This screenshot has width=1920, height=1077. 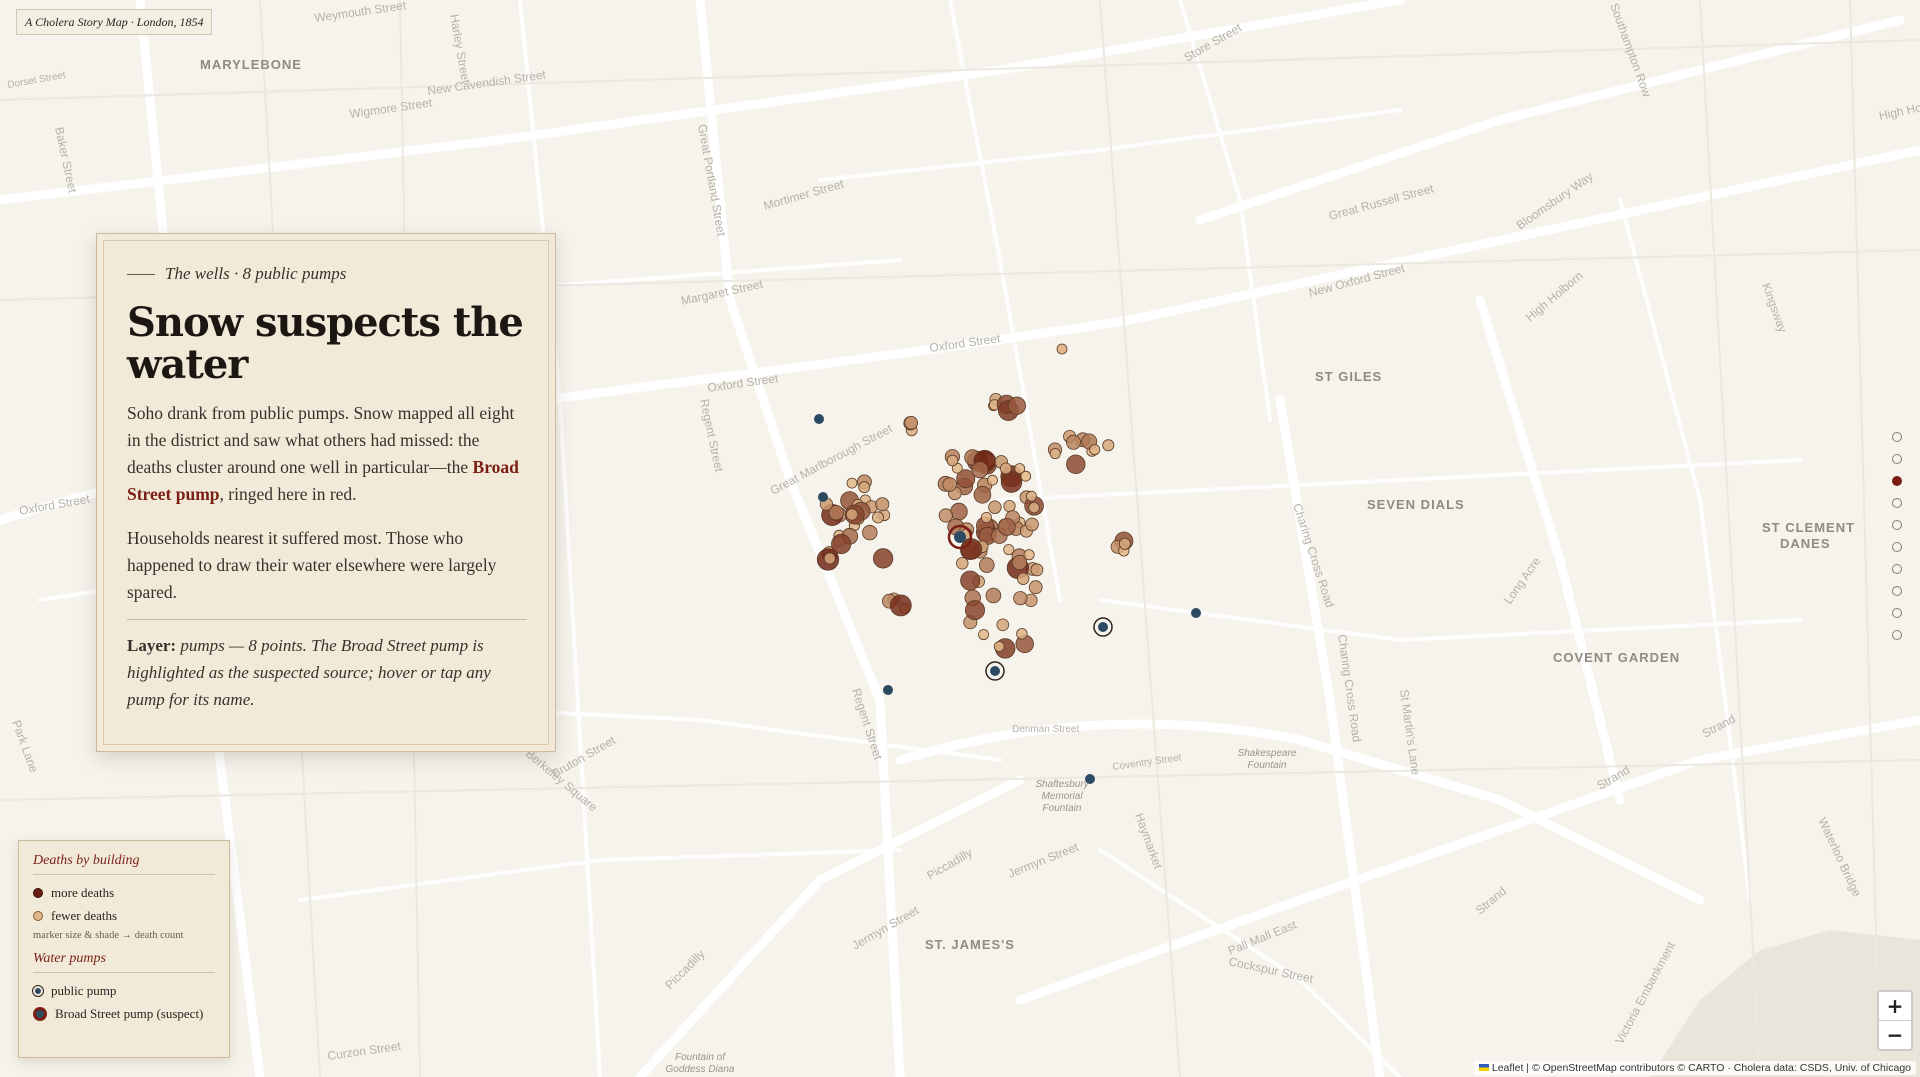 What do you see at coordinates (256, 273) in the screenshot?
I see `kicker-text: The wells · 8 public pumps` at bounding box center [256, 273].